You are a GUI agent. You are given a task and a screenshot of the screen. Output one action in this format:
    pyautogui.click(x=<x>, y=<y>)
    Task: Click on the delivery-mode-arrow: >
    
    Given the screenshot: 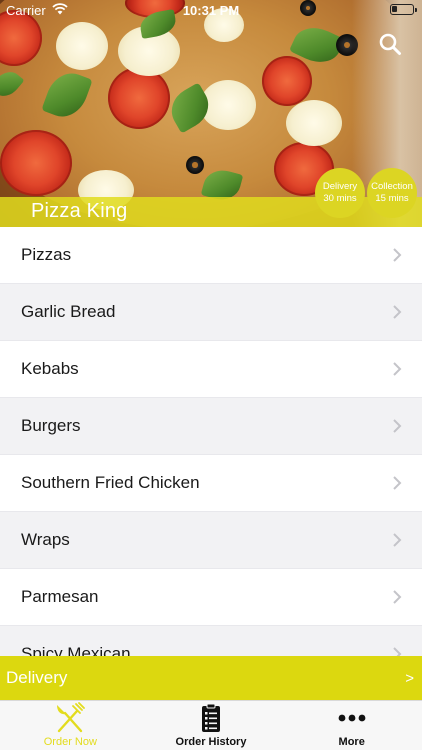 What is the action you would take?
    pyautogui.click(x=409, y=678)
    